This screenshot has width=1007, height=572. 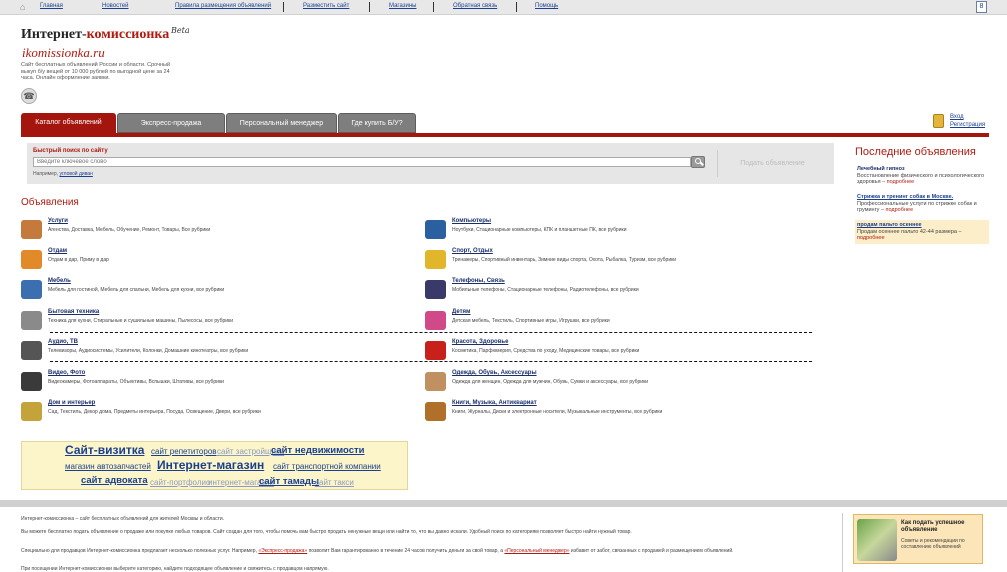 I want to click on site-link-portfolio: сайт-портфолио, so click(x=180, y=482).